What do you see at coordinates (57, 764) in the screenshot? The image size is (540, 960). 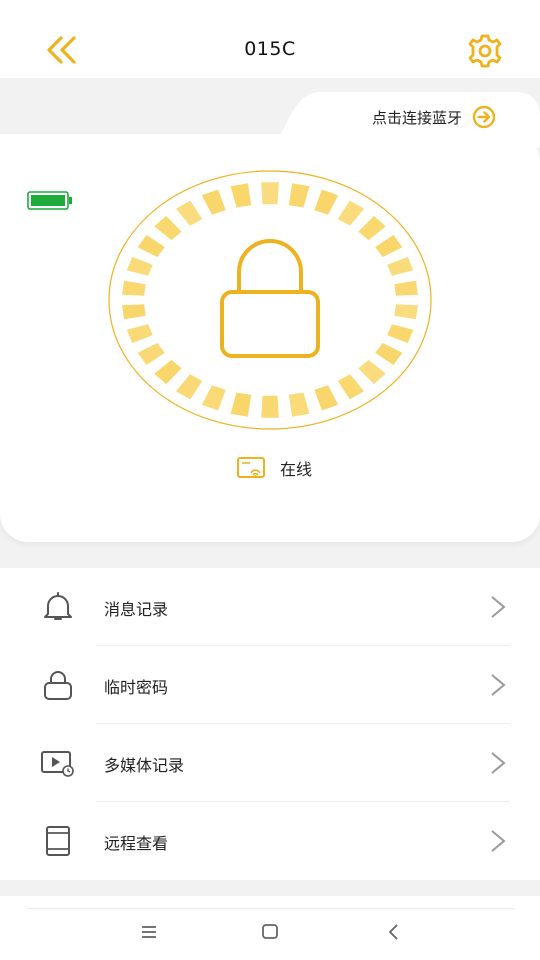 I see `video-record-icon` at bounding box center [57, 764].